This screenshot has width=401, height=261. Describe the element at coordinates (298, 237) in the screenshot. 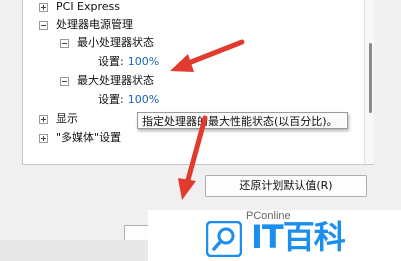

I see `brand-logo-text: IT百科` at that location.